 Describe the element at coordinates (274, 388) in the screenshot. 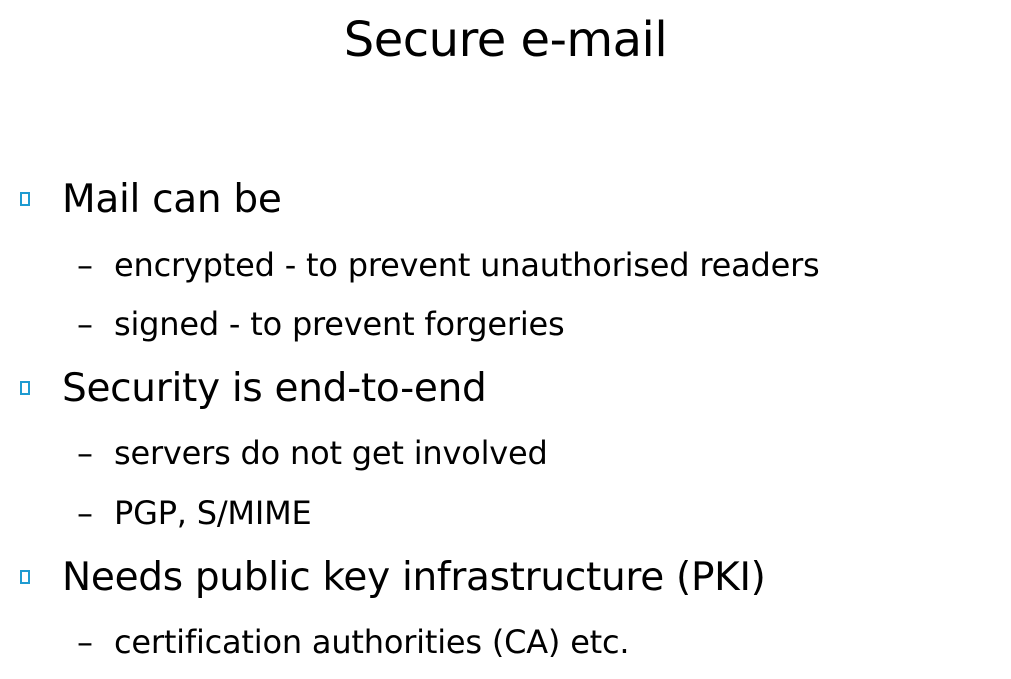

I see `bullet-text: Security is end-to-end` at that location.